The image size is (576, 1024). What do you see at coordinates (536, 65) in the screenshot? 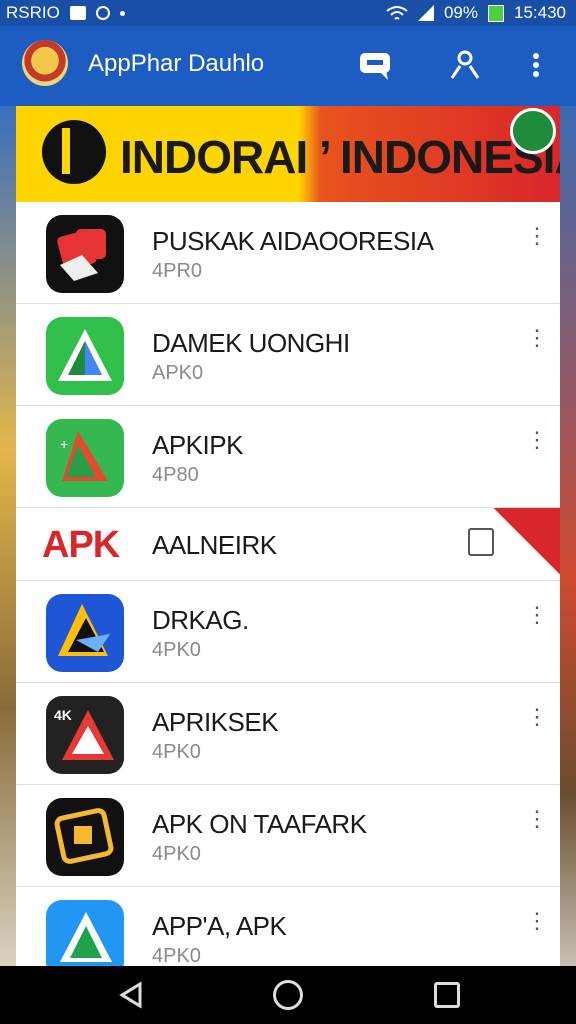
I see `overflow-menu-icon` at bounding box center [536, 65].